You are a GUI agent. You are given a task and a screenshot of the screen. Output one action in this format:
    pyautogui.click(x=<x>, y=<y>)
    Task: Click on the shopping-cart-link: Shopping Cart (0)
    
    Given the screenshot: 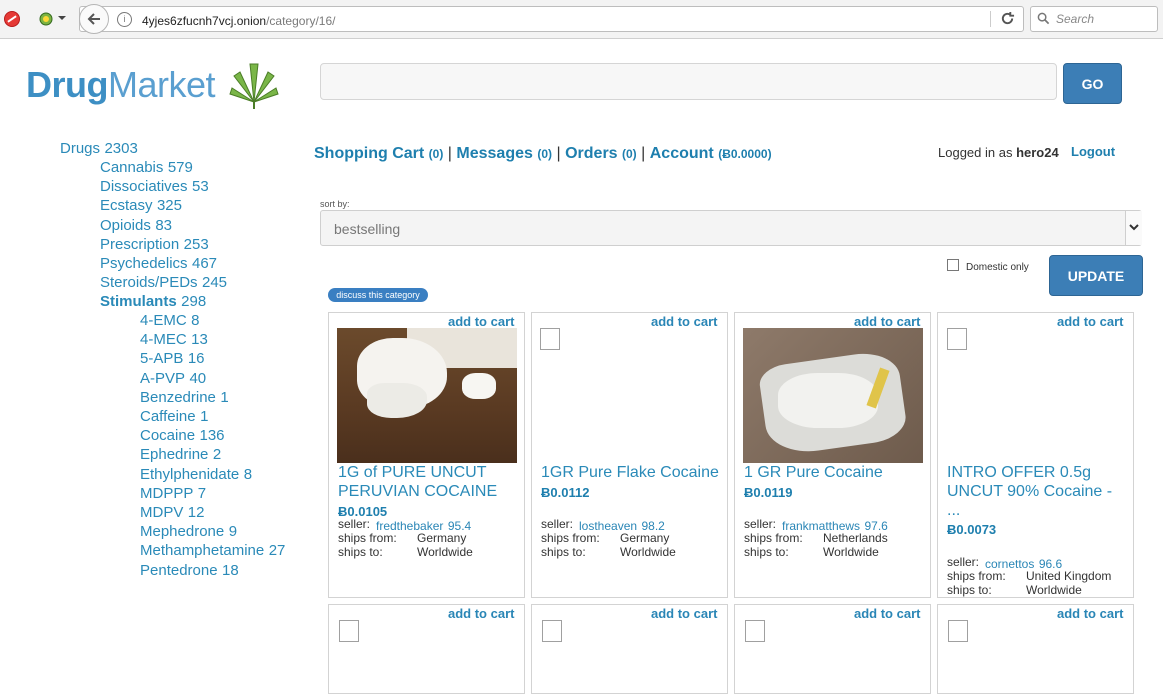 What is the action you would take?
    pyautogui.click(x=378, y=153)
    